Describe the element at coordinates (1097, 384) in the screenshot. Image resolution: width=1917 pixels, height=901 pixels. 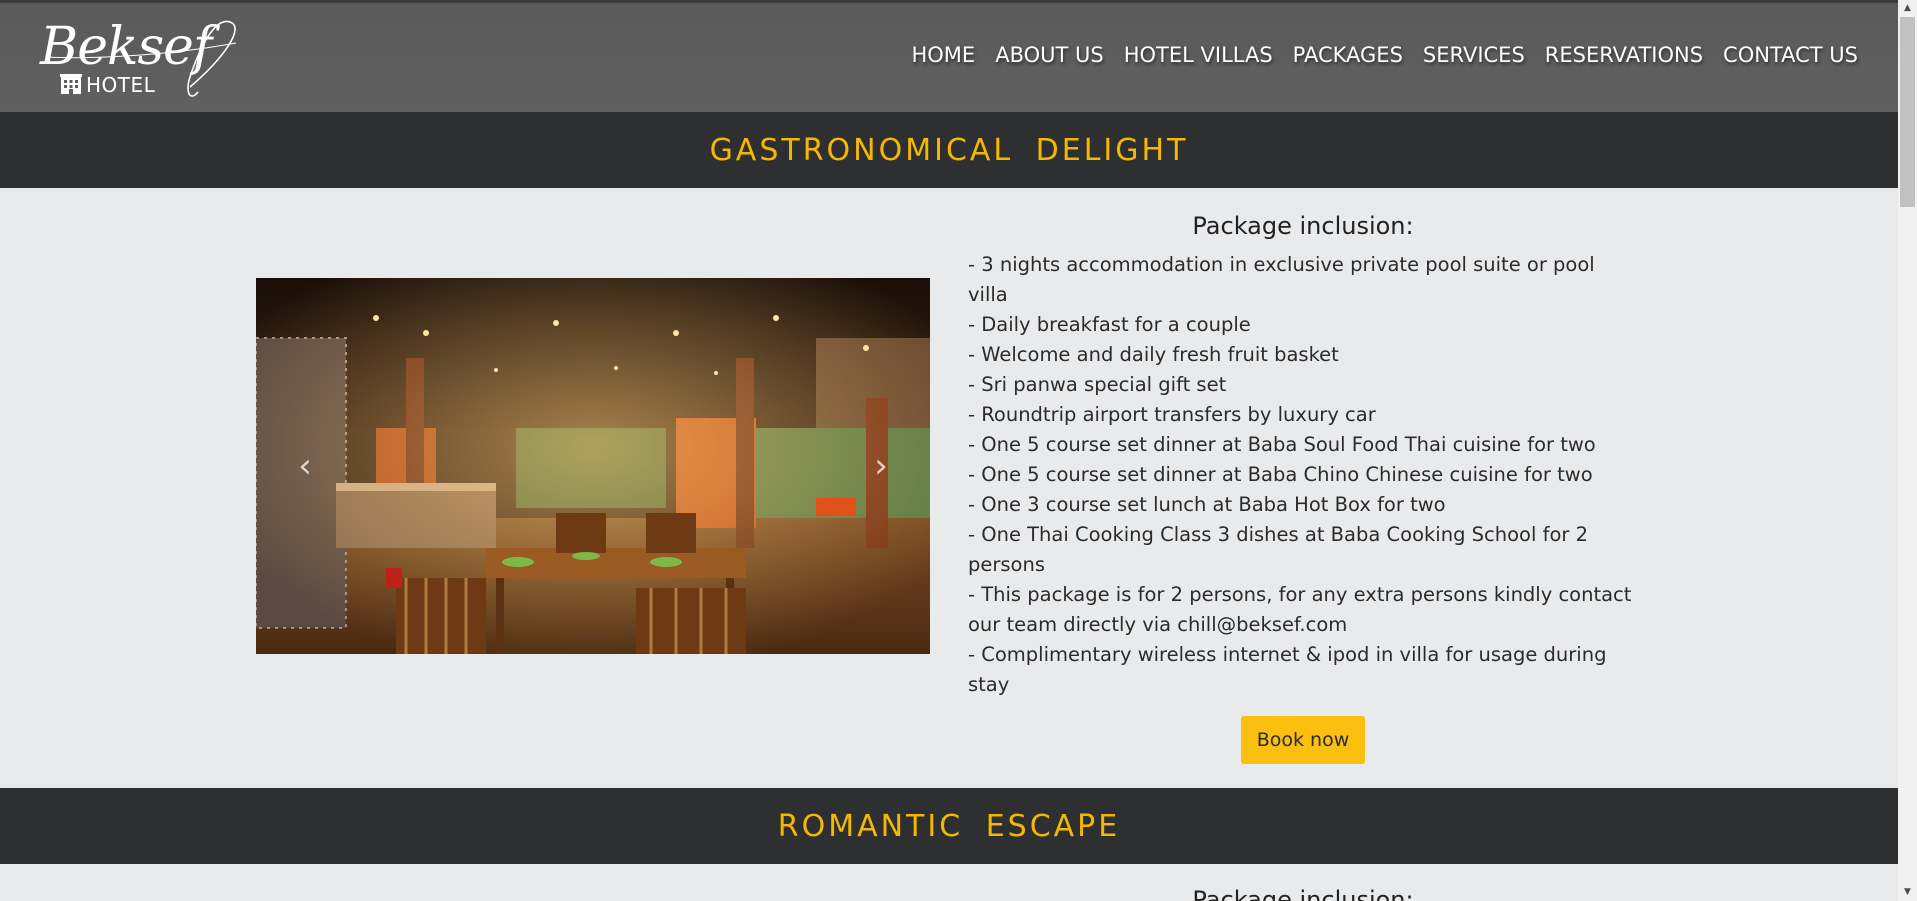
I see `list-item: - Sri panwa special gift set` at that location.